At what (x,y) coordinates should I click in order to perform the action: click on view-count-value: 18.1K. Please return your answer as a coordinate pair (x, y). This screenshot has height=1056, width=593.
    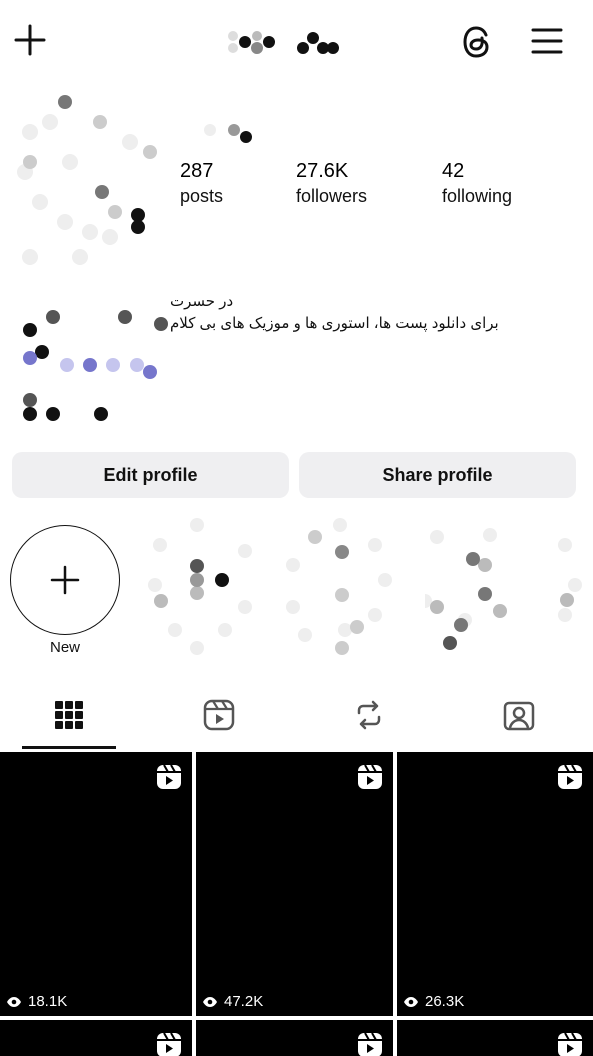
    Looking at the image, I should click on (48, 1001).